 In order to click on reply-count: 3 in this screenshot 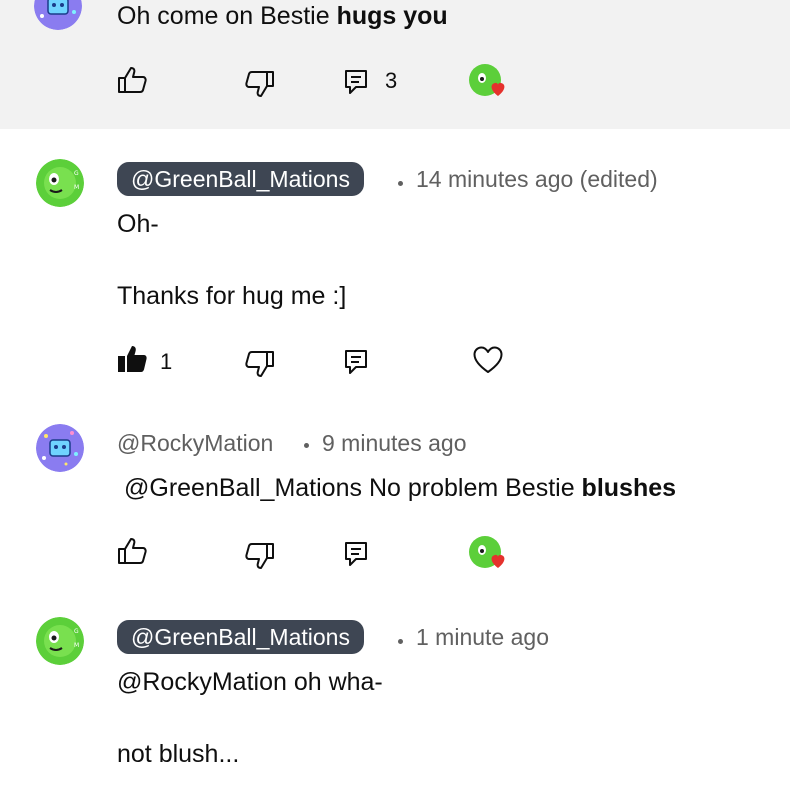, I will do `click(391, 80)`.